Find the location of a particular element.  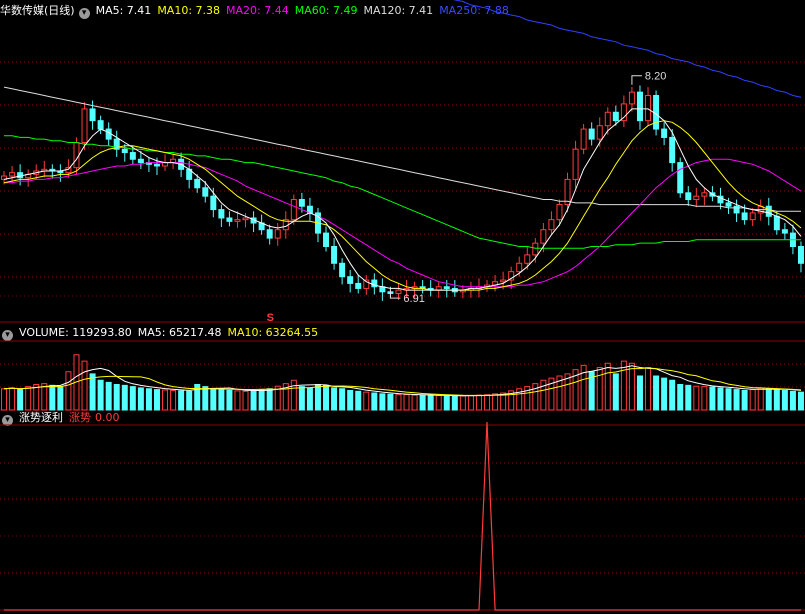

volume-panel is located at coordinates (402, 382).